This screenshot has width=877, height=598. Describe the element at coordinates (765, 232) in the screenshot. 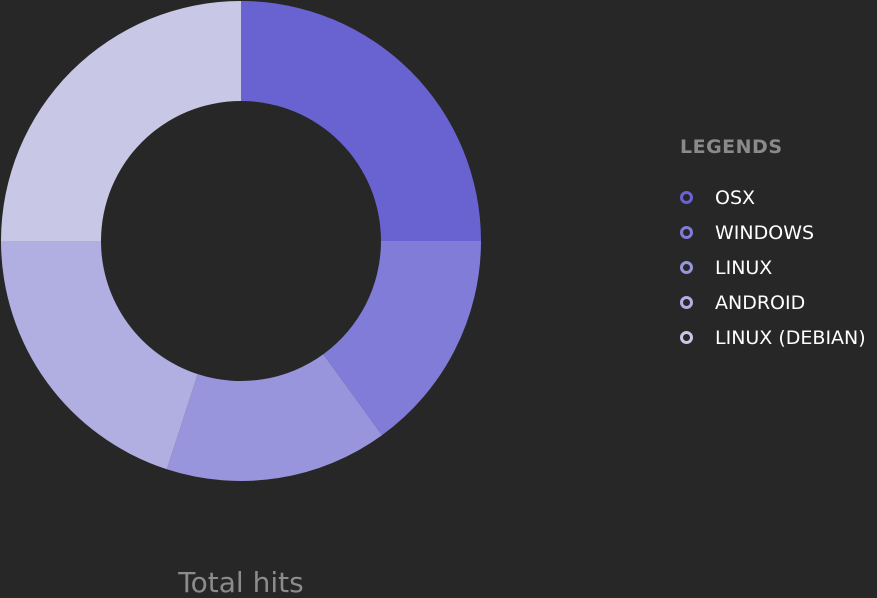

I see `legend-item-label: WINDOWS` at that location.